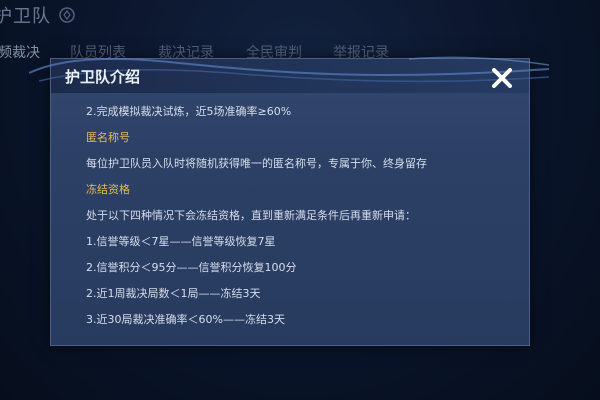 The width and height of the screenshot is (600, 400). What do you see at coordinates (103, 77) in the screenshot?
I see `modal-title: 护卫队介绍` at bounding box center [103, 77].